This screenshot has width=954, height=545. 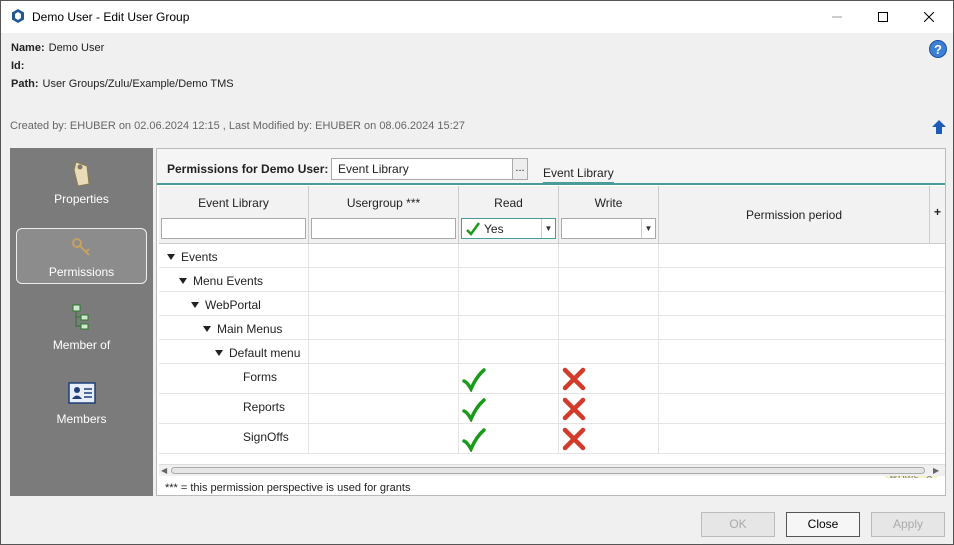 I want to click on id-row: Id:, so click(x=19, y=66).